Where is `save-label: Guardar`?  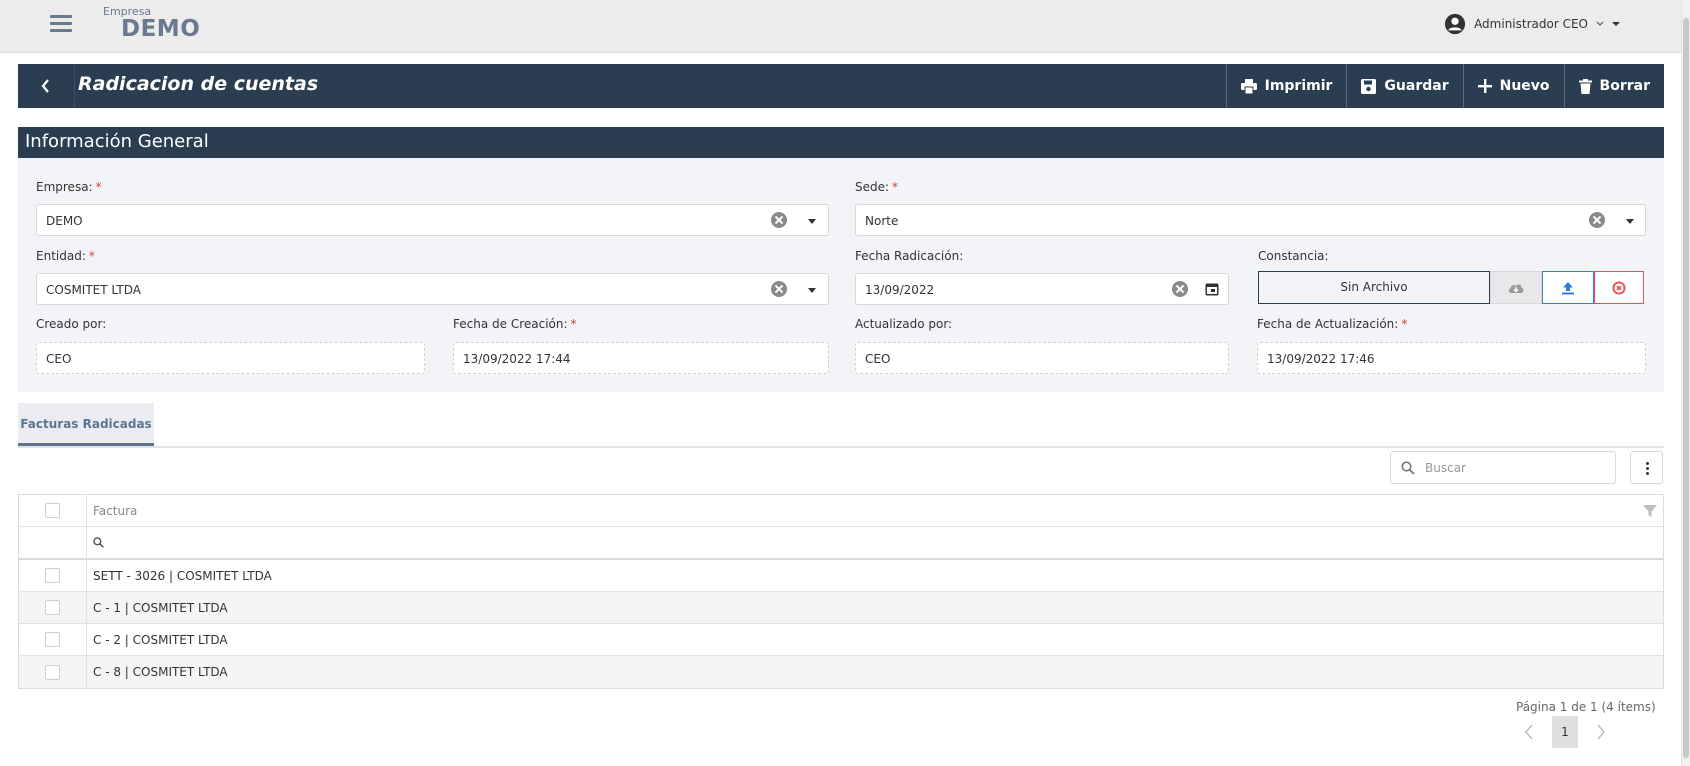
save-label: Guardar is located at coordinates (1416, 86).